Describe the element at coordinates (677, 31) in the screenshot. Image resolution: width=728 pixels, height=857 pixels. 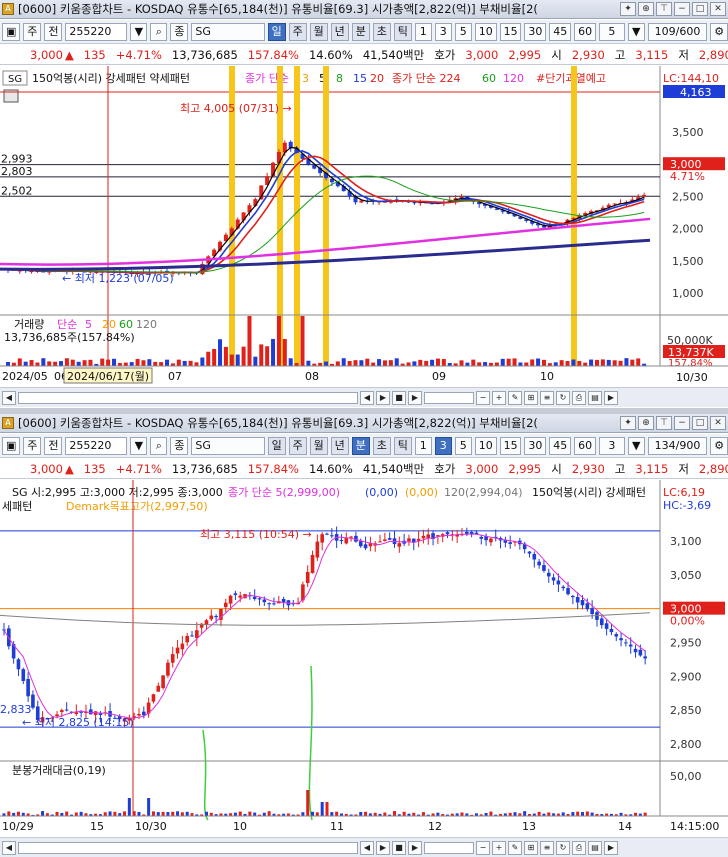
I see `data-count: 109/600` at that location.